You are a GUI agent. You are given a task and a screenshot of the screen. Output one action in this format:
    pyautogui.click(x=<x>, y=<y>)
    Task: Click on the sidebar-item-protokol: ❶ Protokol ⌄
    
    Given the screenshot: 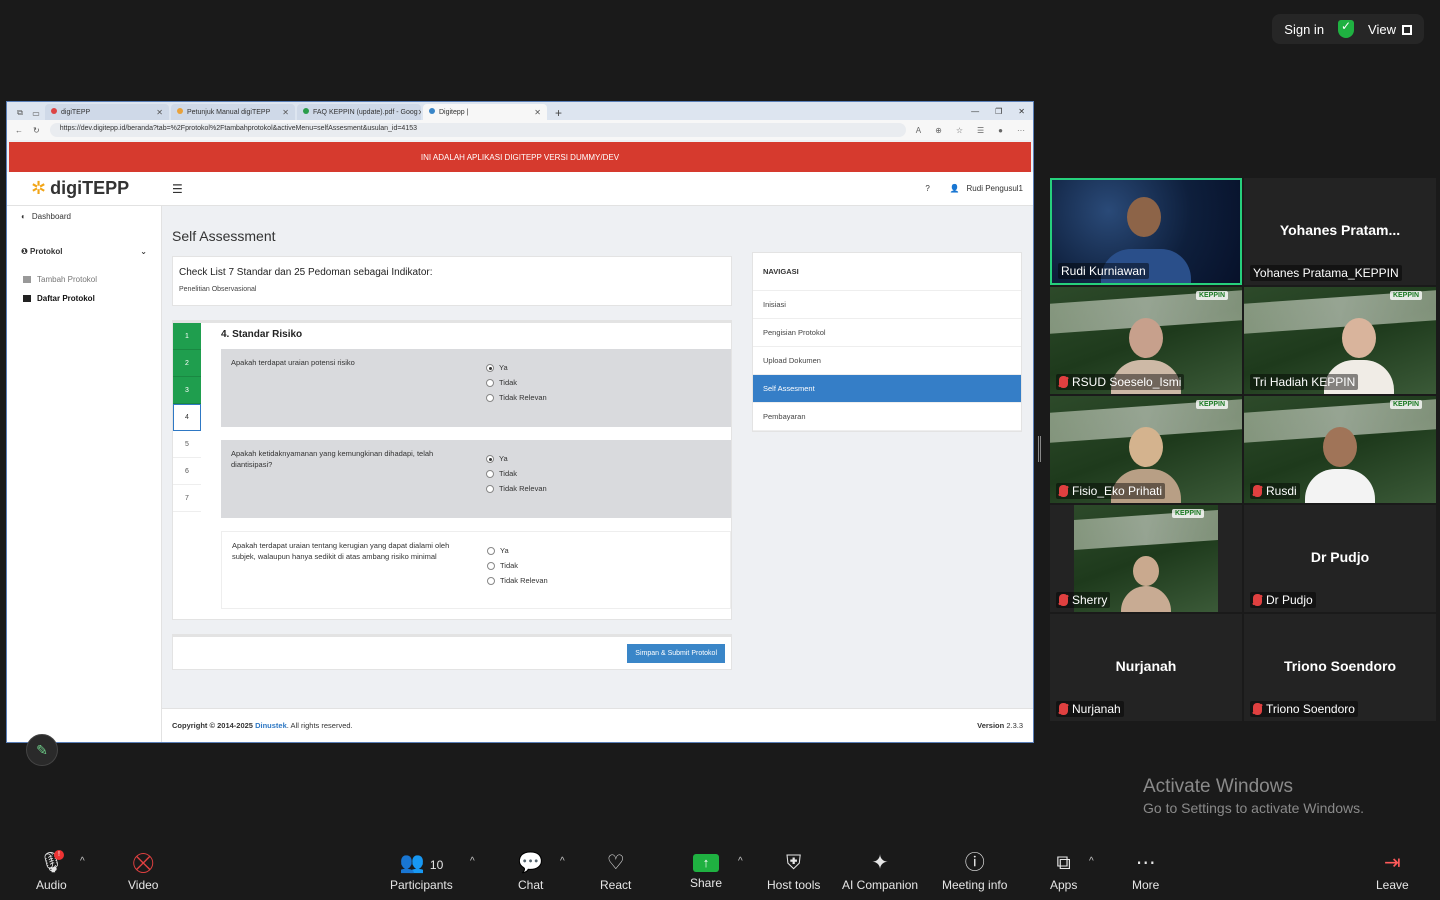 What is the action you would take?
    pyautogui.click(x=84, y=251)
    